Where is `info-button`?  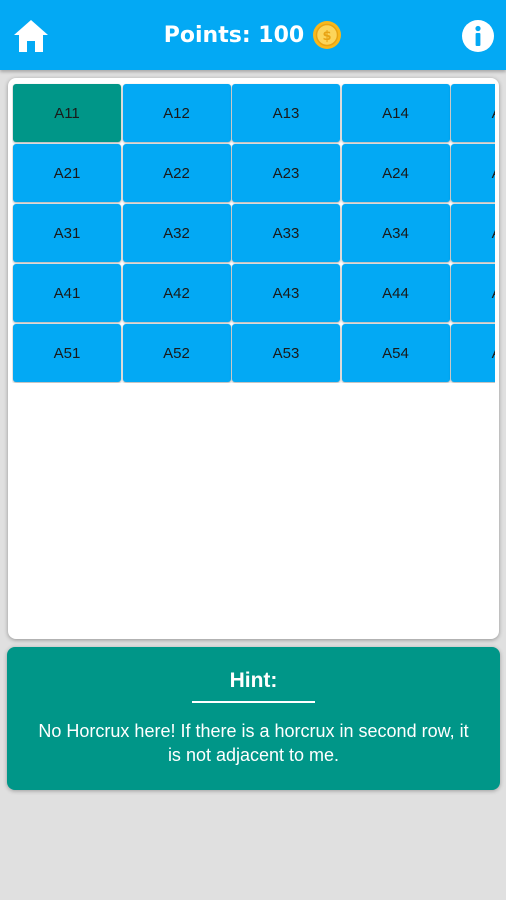 info-button is located at coordinates (478, 36).